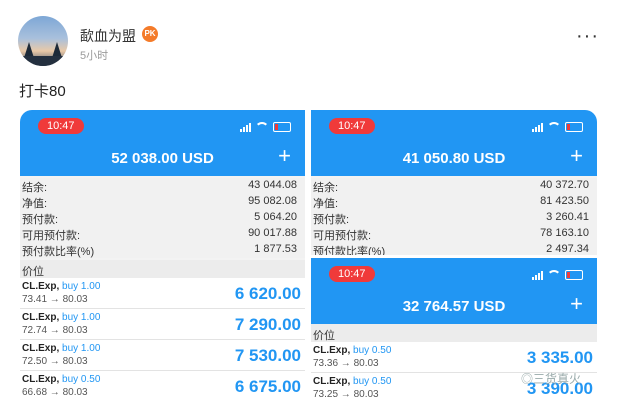 The width and height of the screenshot is (617, 406). Describe the element at coordinates (162, 143) in the screenshot. I see `app-header: 10:47 52 038.00 USD +` at that location.